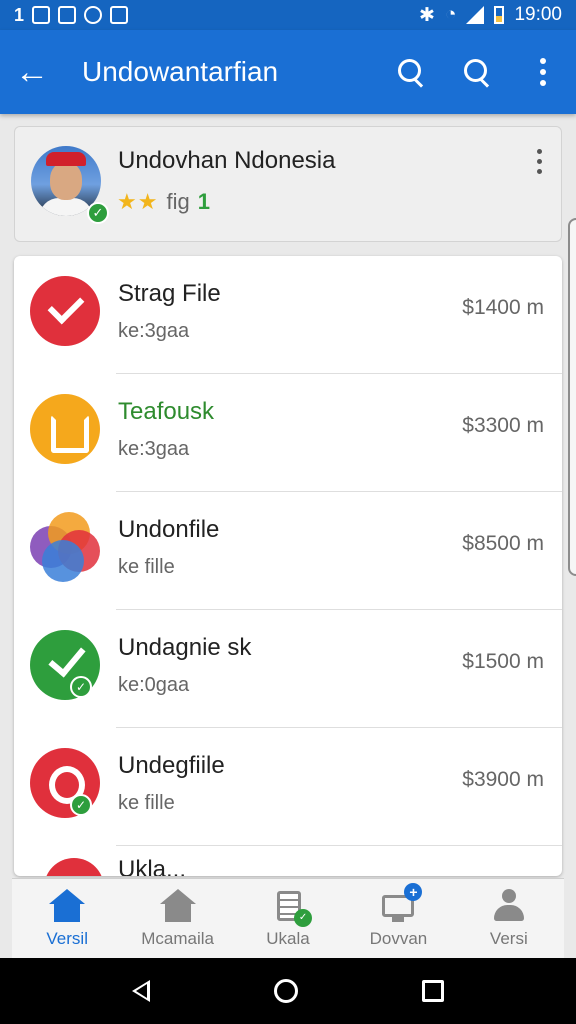 This screenshot has height=1024, width=576. What do you see at coordinates (65, 547) in the screenshot?
I see `blend-icon` at bounding box center [65, 547].